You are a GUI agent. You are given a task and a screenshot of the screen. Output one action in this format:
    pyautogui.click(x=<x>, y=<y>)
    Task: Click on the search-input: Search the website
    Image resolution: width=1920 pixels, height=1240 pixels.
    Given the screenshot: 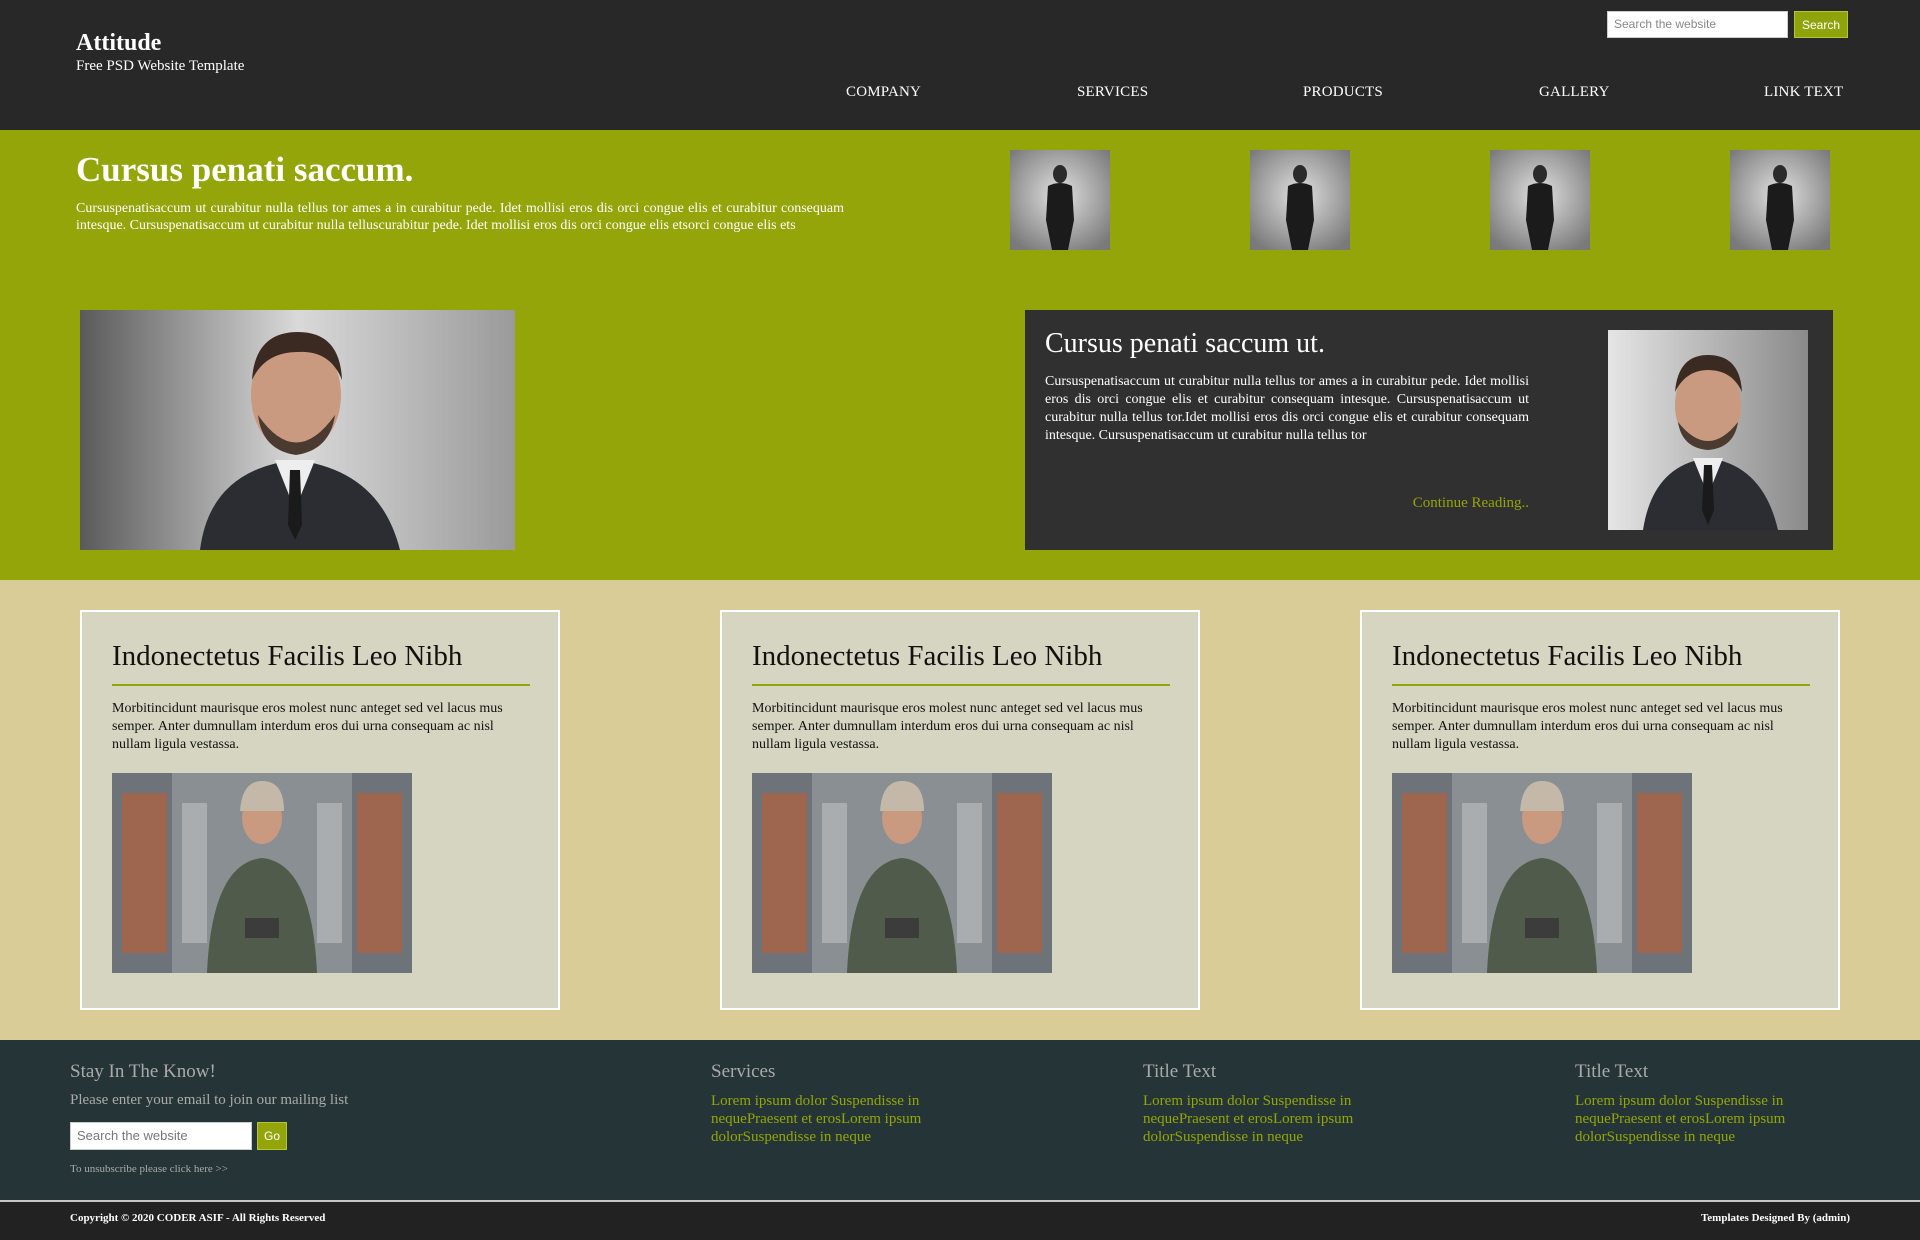 What is the action you would take?
    pyautogui.click(x=1697, y=24)
    